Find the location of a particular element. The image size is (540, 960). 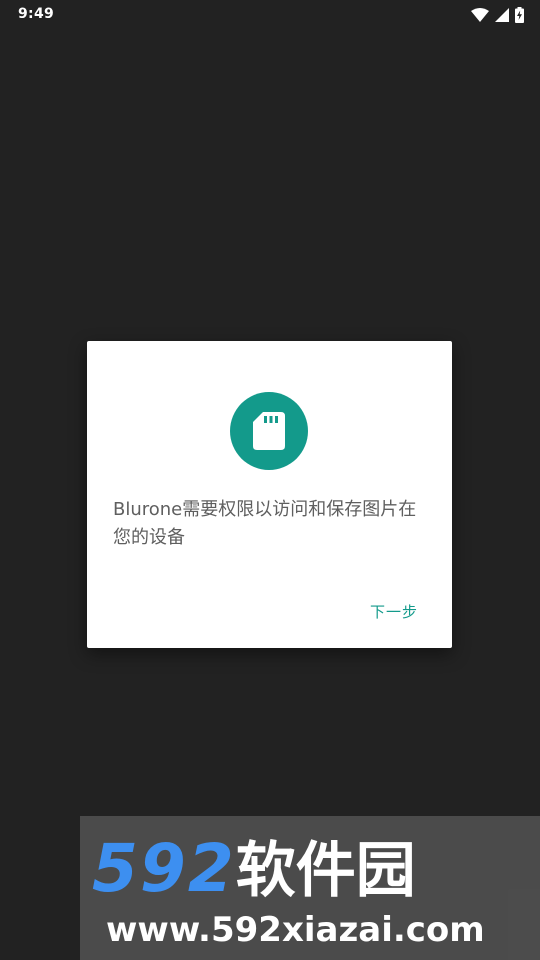

battery-charging-icon is located at coordinates (519, 15).